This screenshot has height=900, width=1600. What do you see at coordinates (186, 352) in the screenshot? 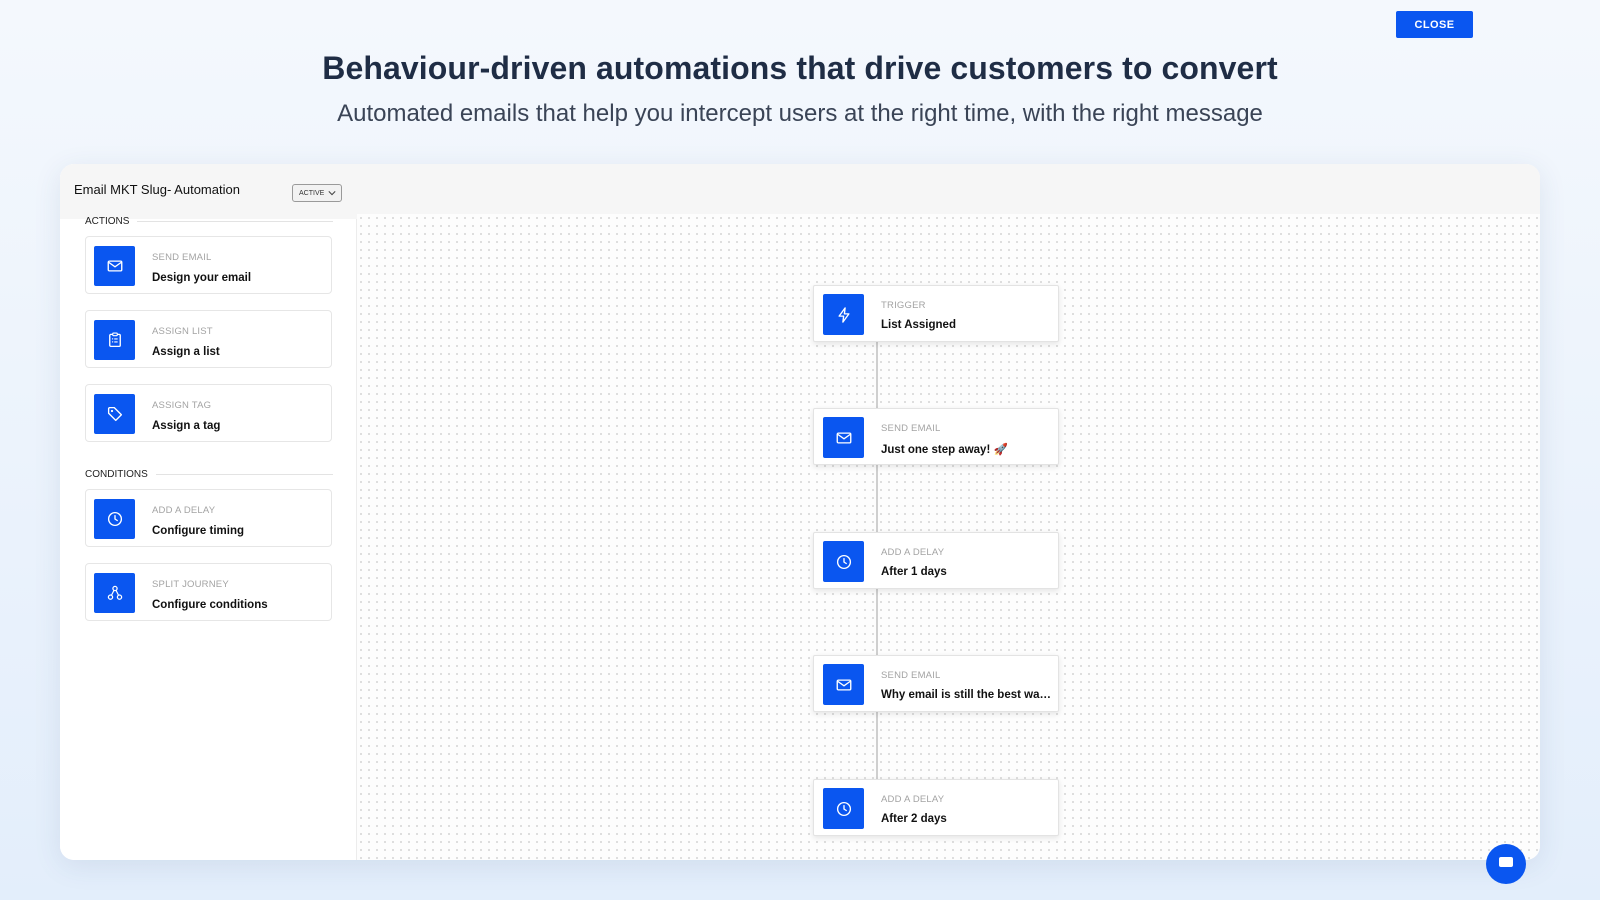
I see `palette-label: Assign a list` at bounding box center [186, 352].